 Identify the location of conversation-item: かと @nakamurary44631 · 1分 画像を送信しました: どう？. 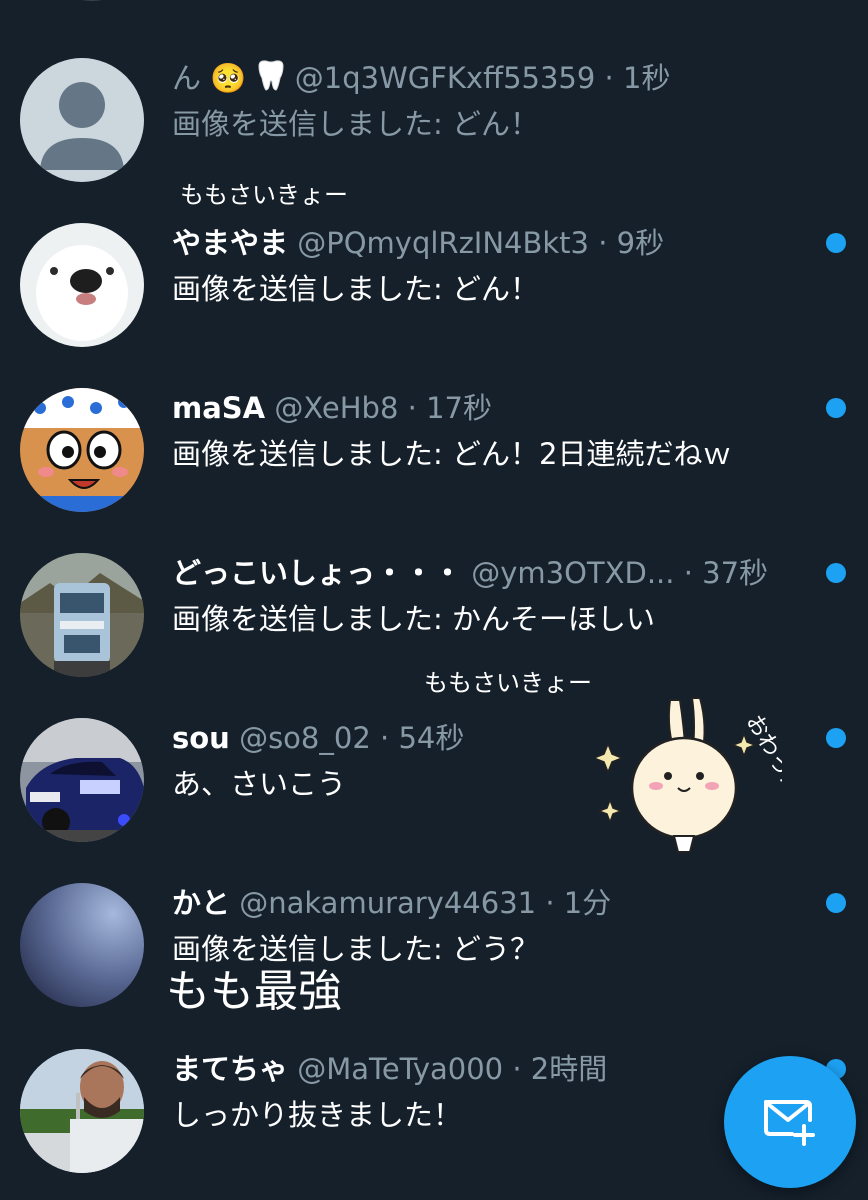
(434, 958).